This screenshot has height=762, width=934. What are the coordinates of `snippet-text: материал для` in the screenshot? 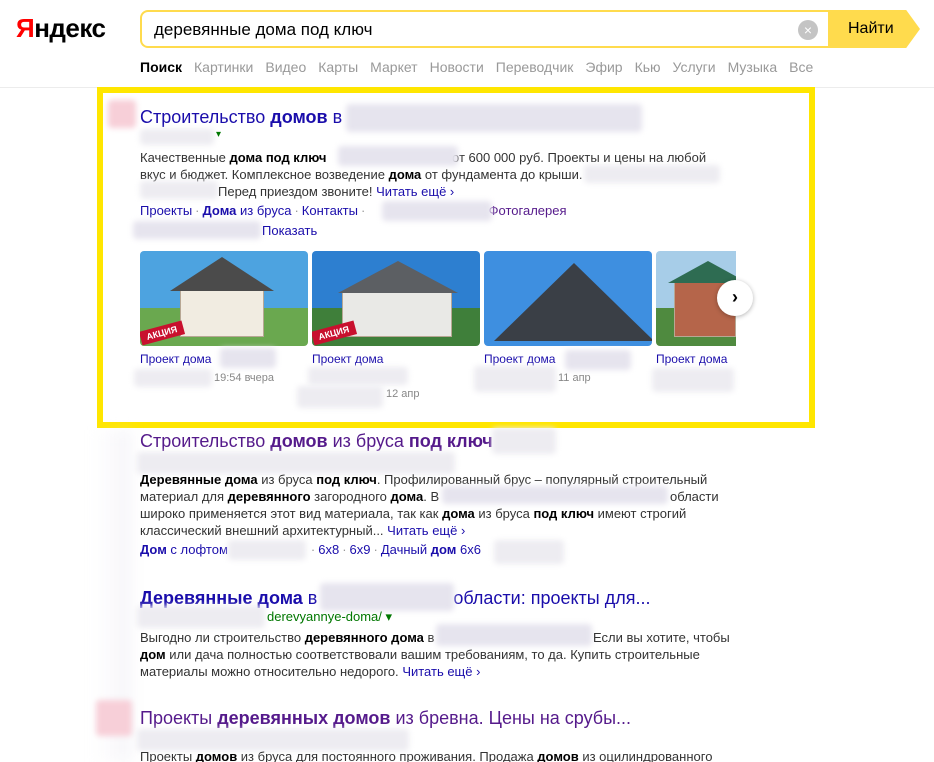 It's located at (184, 496).